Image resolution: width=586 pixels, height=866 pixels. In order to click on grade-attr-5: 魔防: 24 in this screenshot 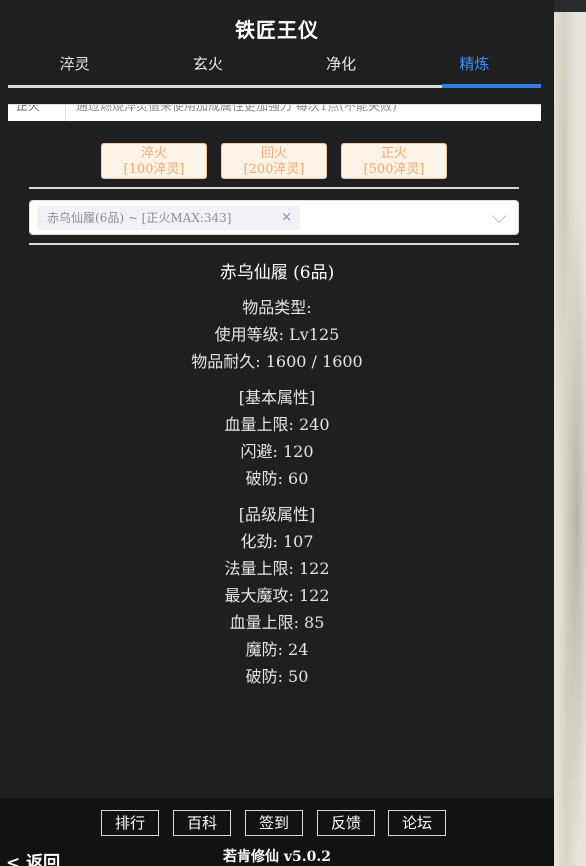, I will do `click(277, 649)`.